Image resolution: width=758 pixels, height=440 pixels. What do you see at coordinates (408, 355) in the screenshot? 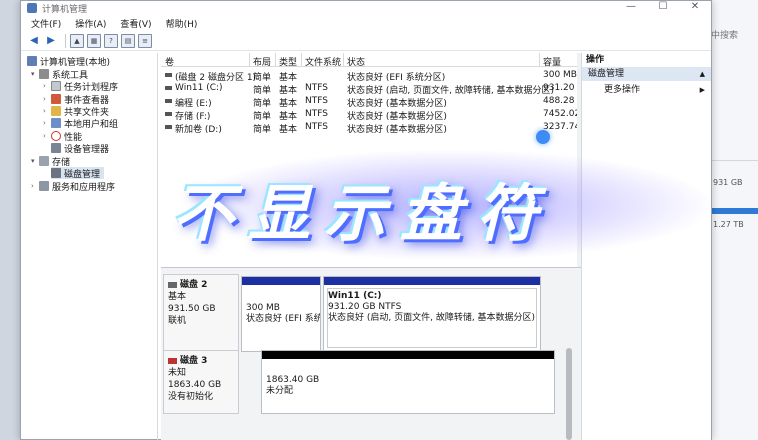
I see `unallocated-header-bar` at bounding box center [408, 355].